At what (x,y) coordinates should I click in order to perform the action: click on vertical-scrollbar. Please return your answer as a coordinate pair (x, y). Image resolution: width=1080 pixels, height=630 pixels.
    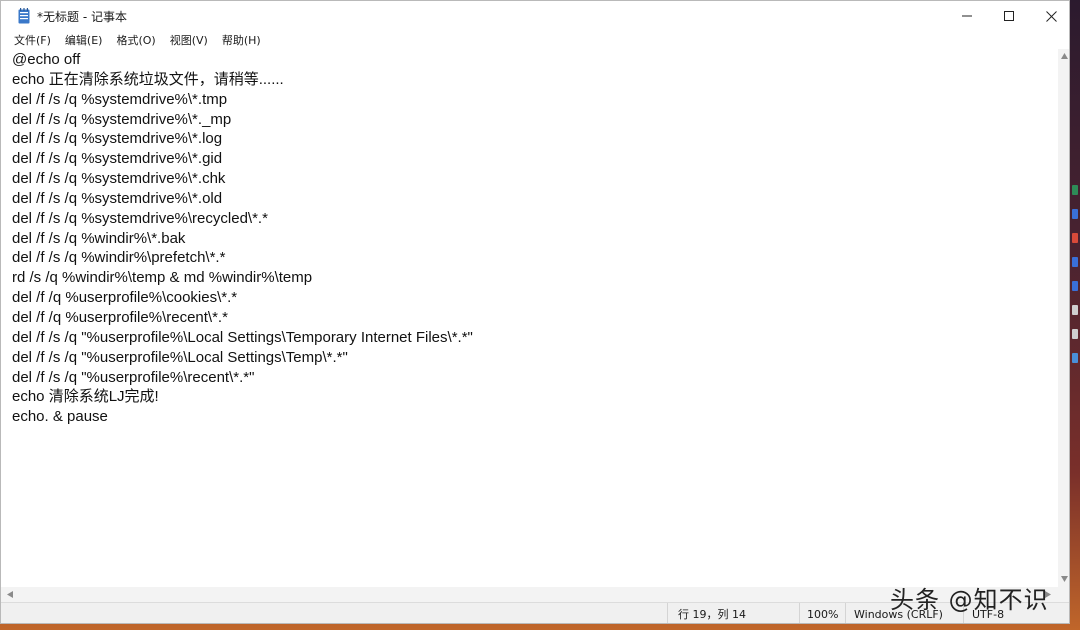
    Looking at the image, I should click on (1063, 318).